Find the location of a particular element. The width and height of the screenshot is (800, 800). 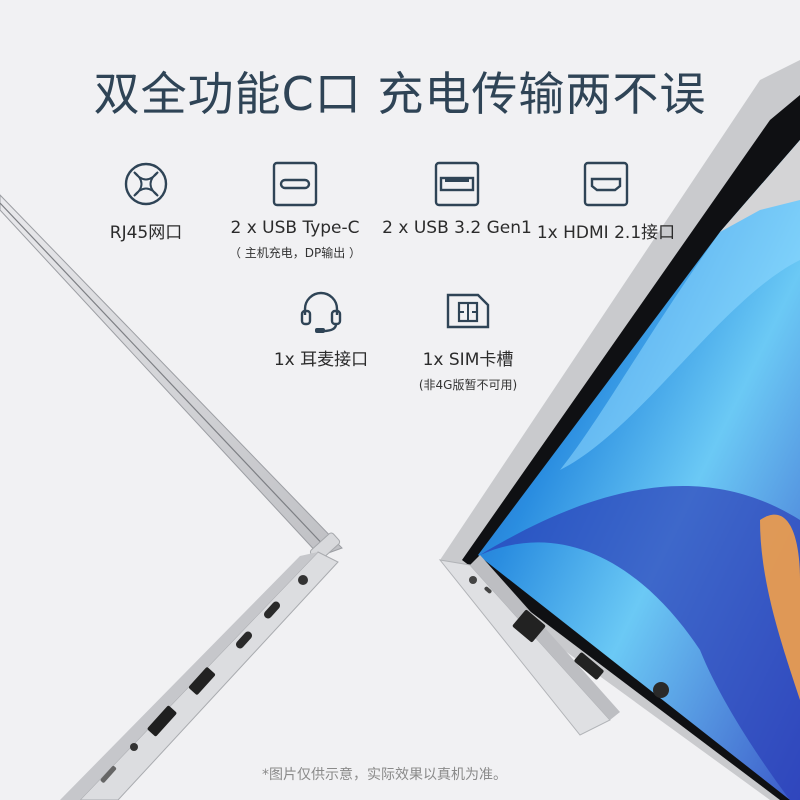

port-hdmi: 1x HDMI 2.1接口 is located at coordinates (606, 201).